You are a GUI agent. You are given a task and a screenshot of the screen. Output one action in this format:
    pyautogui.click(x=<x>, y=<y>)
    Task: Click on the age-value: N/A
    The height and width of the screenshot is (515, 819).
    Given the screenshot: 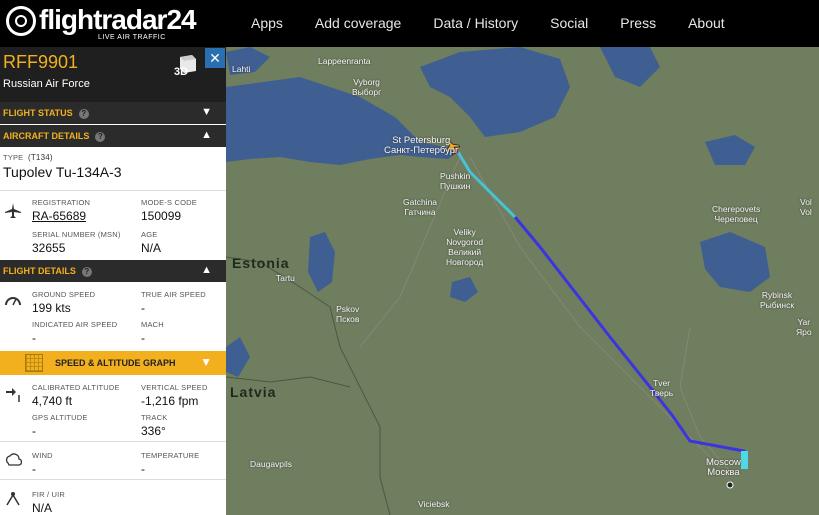 What is the action you would take?
    pyautogui.click(x=151, y=248)
    